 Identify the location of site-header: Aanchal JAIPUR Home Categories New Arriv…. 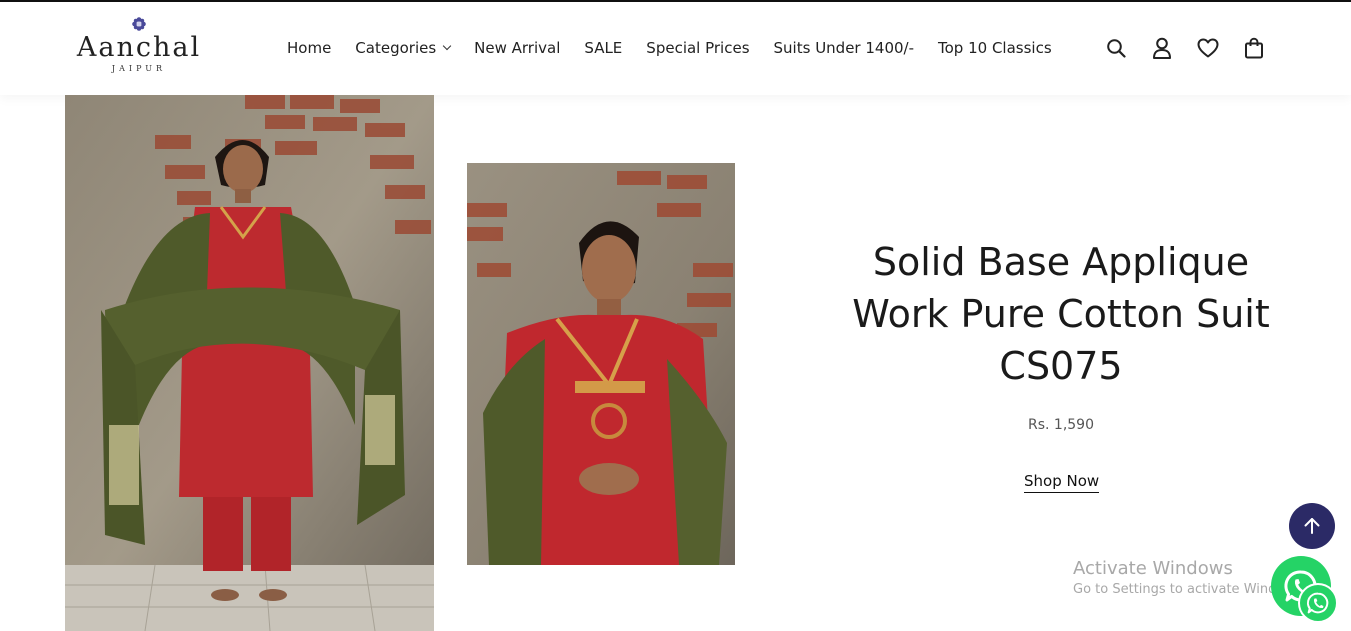
(675, 48).